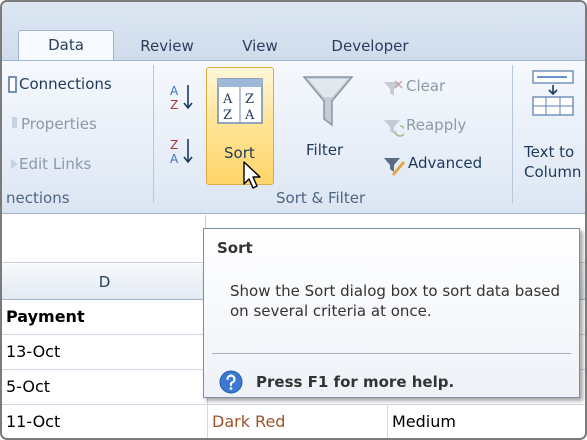 This screenshot has width=587, height=440. I want to click on cell-d-row3: 5-Oct, so click(105, 387).